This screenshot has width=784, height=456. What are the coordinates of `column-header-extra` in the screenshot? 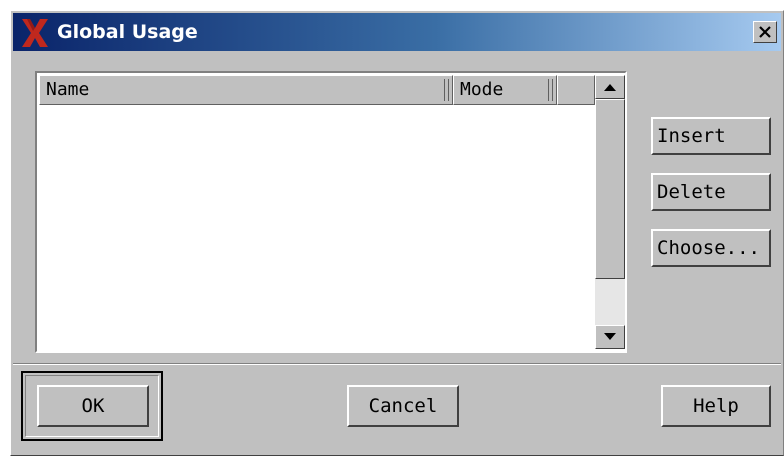 It's located at (576, 90).